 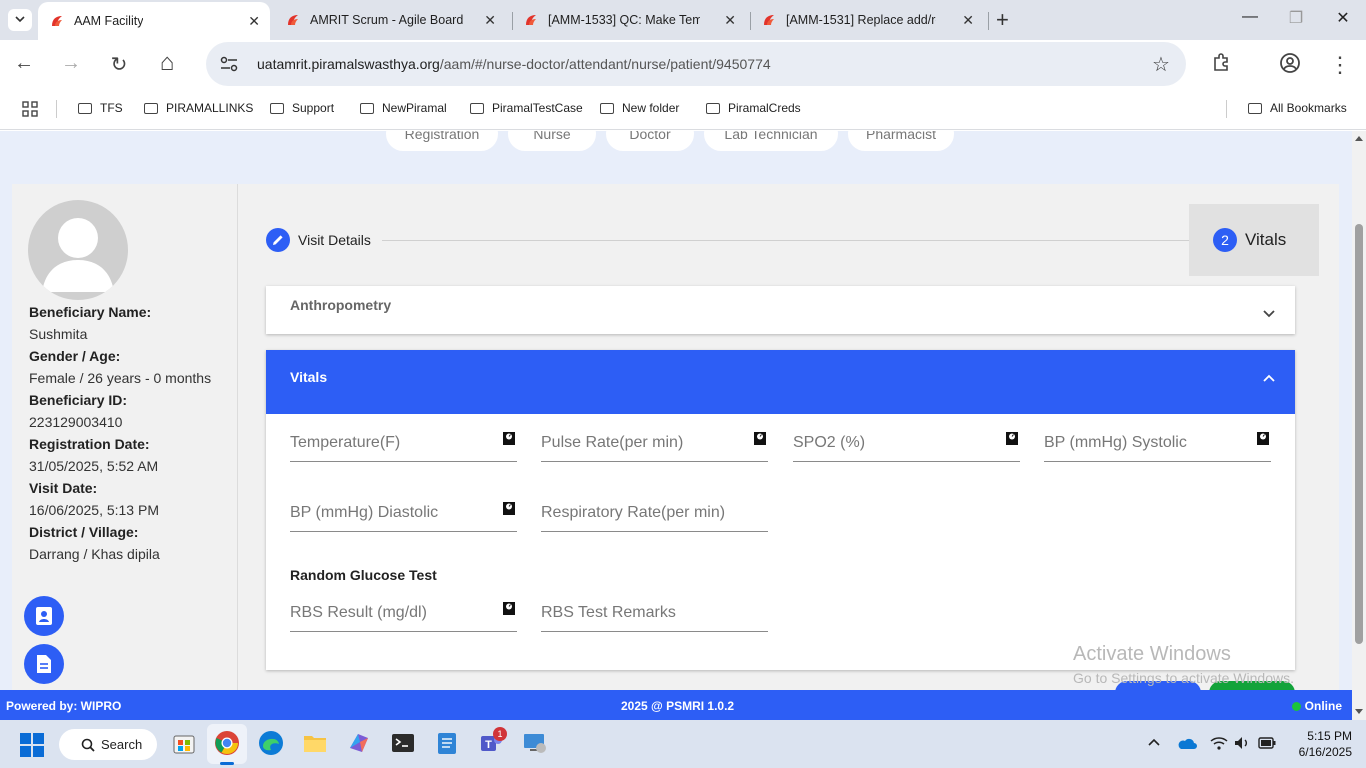 I want to click on profile-card-button, so click(x=44, y=616).